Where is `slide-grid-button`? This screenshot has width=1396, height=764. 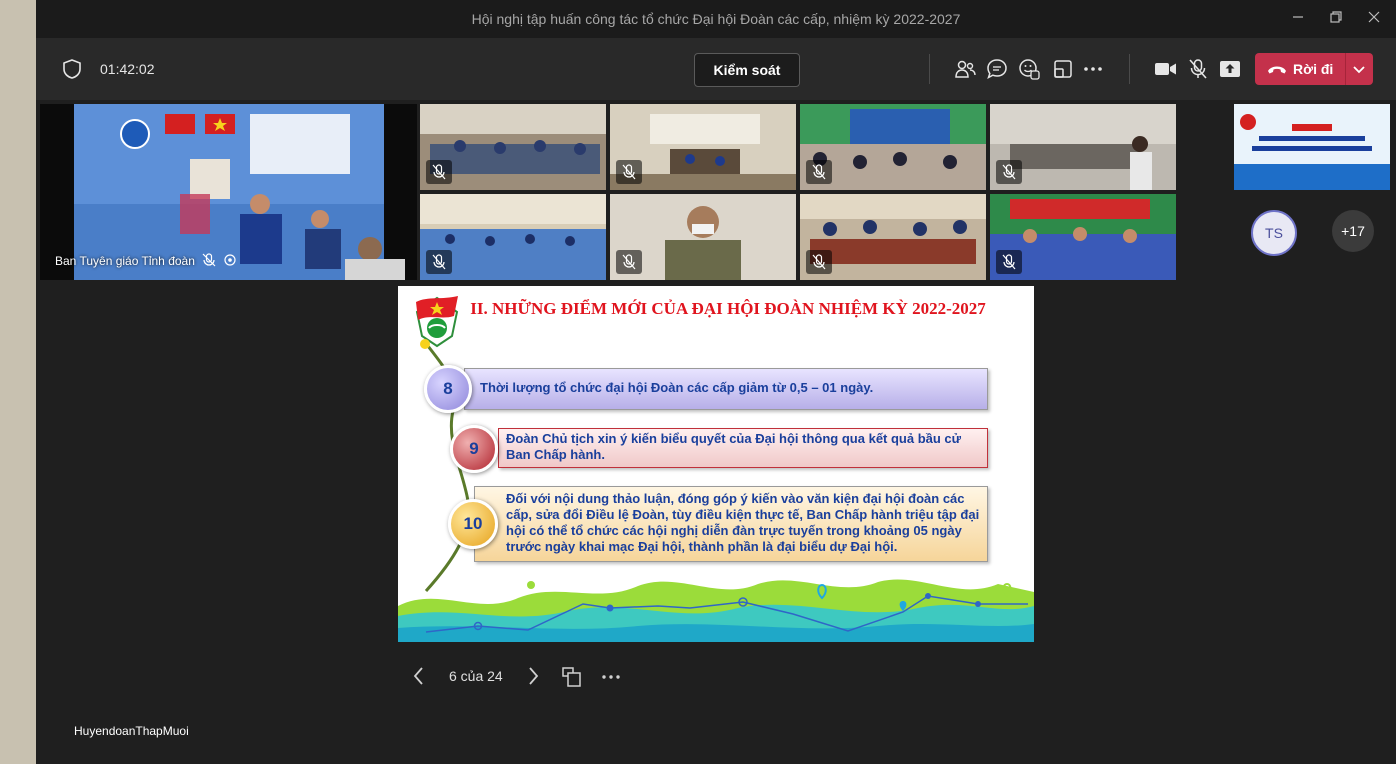
slide-grid-button is located at coordinates (572, 679).